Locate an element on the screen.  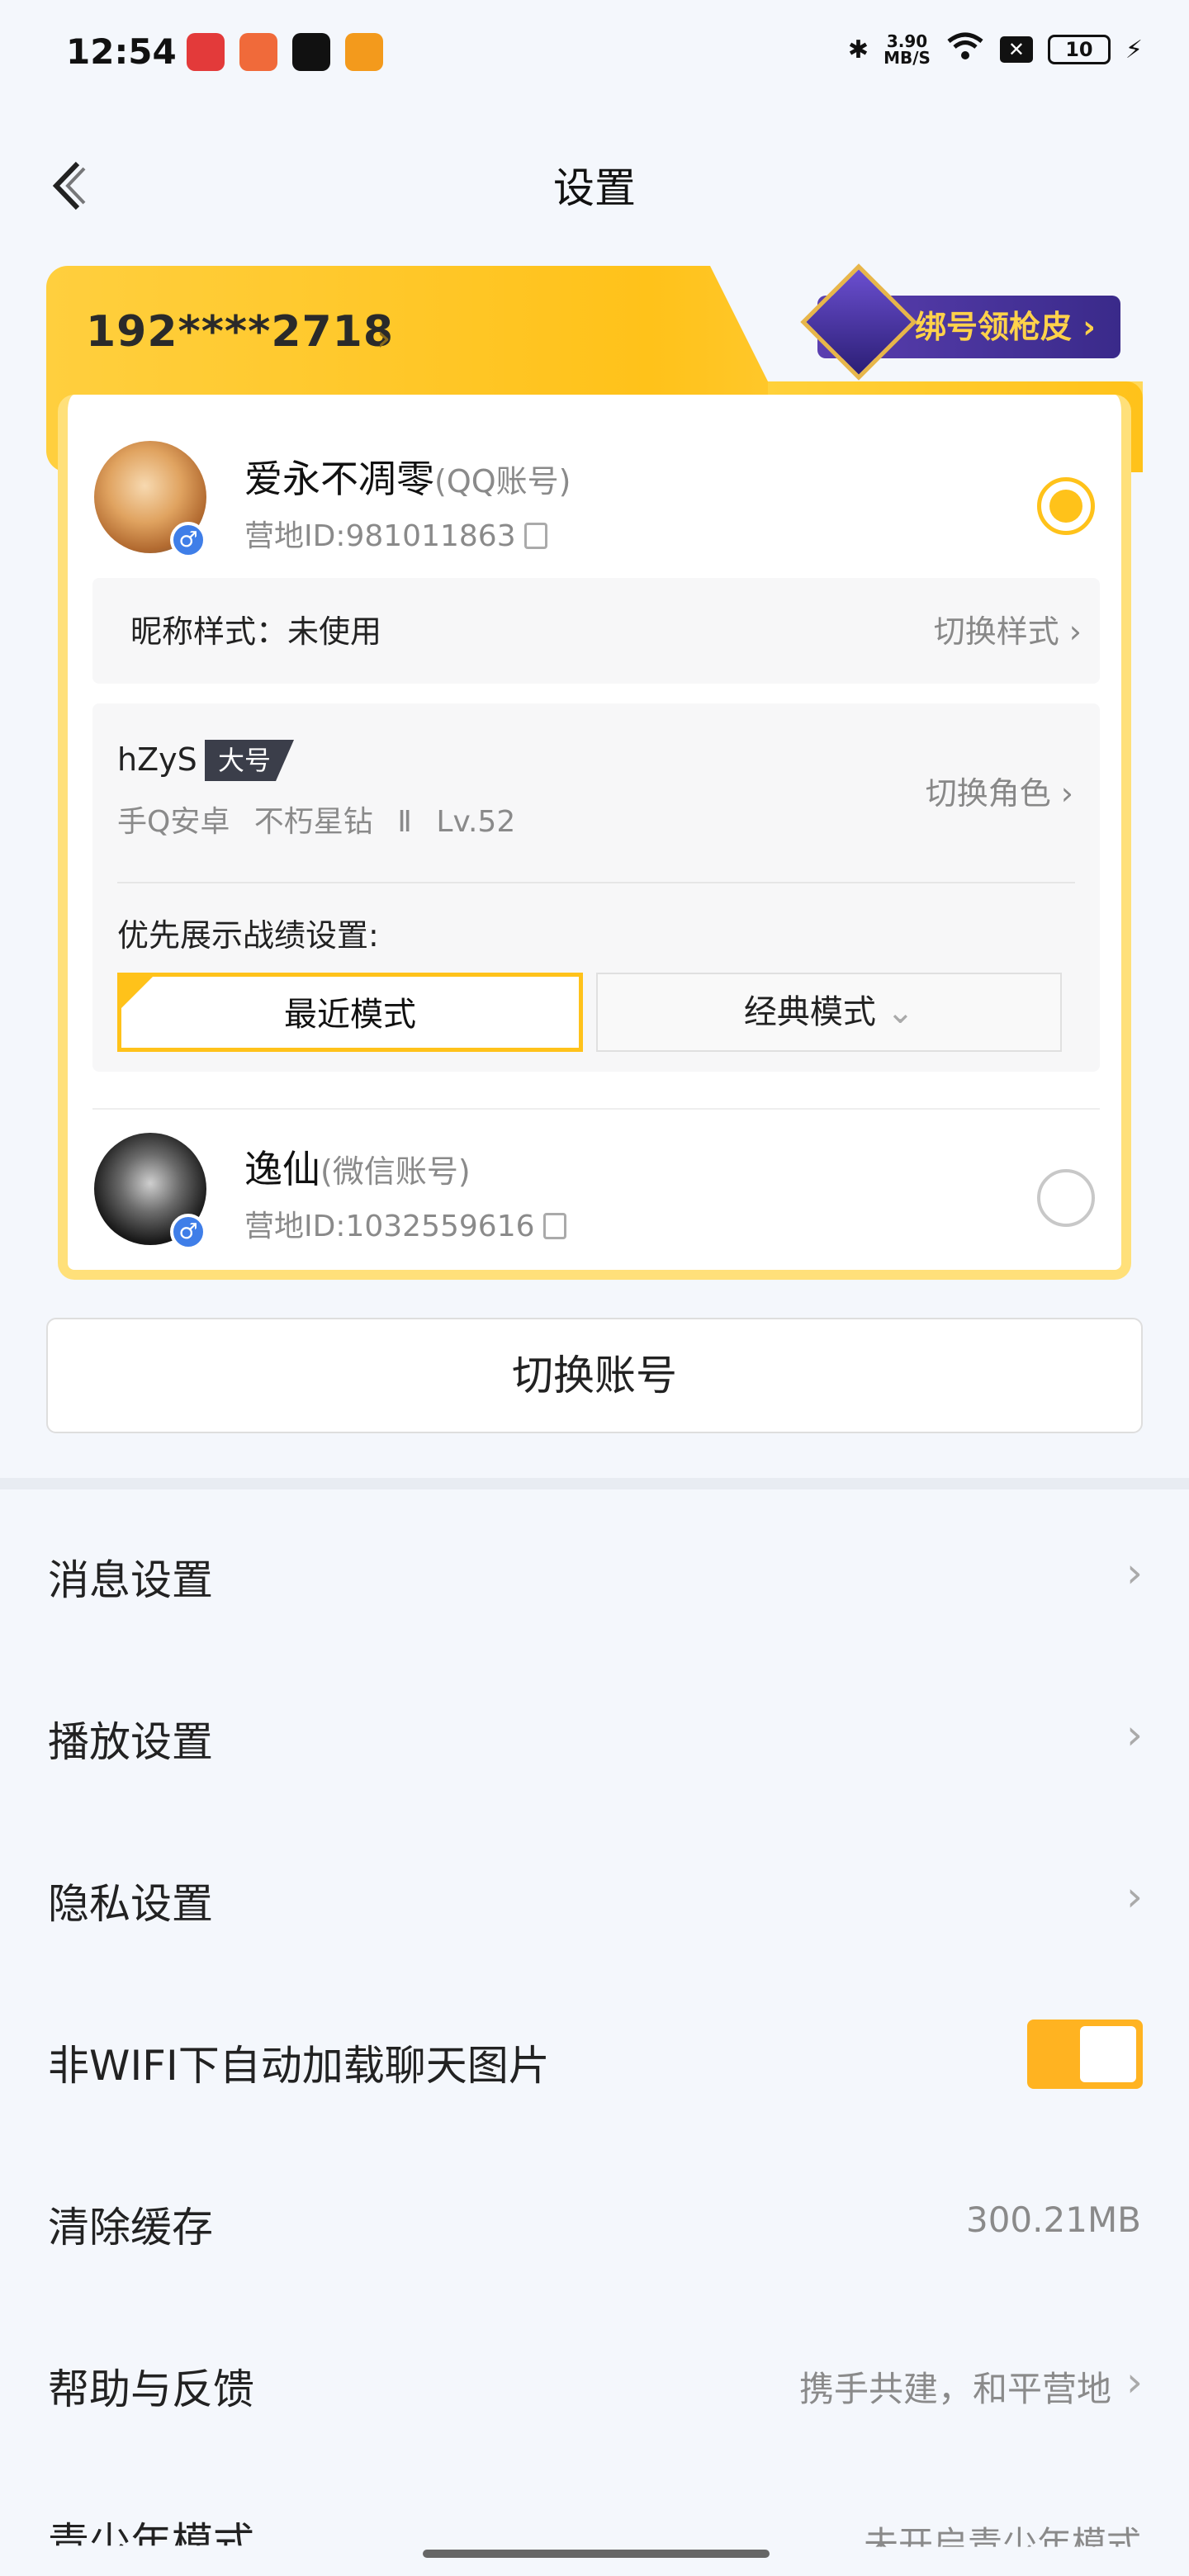
status-bar: 12:54 ✱ 3.90 MB/S ✕ 10 ⚡ is located at coordinates (594, 53).